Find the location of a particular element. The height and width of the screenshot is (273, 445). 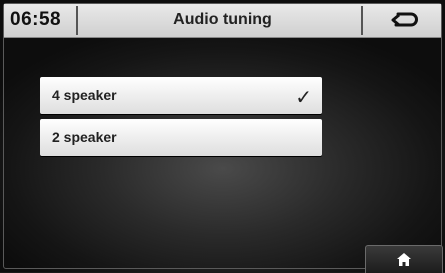

back-button is located at coordinates (403, 20).